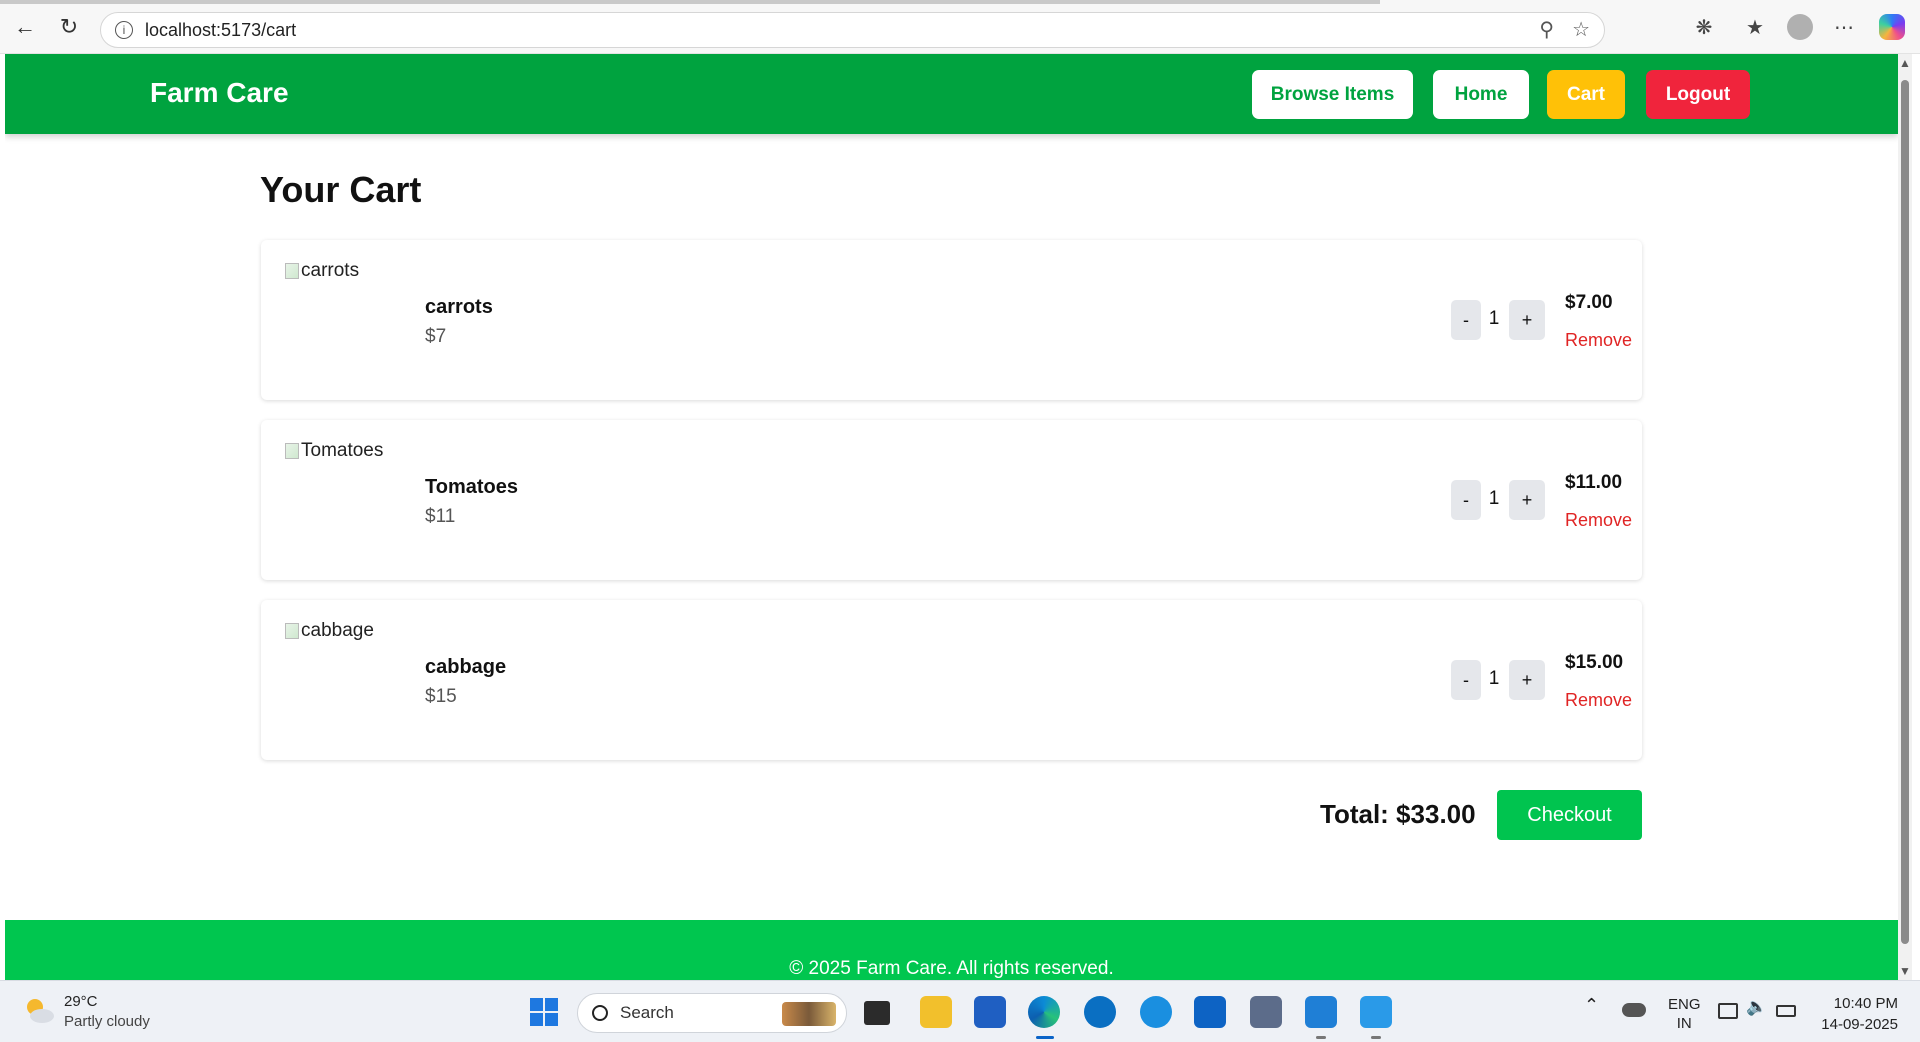 The height and width of the screenshot is (1042, 1920). Describe the element at coordinates (1698, 94) in the screenshot. I see `logout-button: Logout` at that location.